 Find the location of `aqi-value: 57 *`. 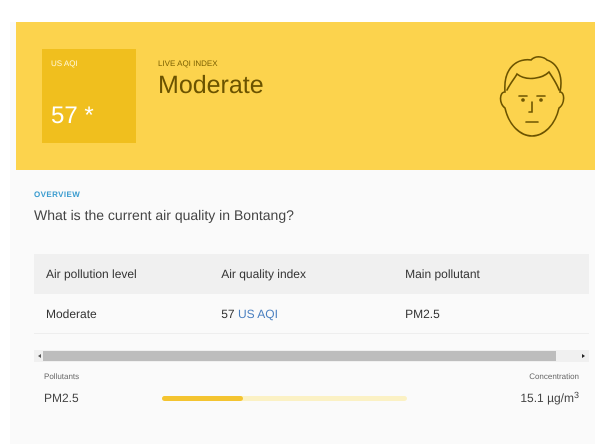

aqi-value: 57 * is located at coordinates (73, 116).